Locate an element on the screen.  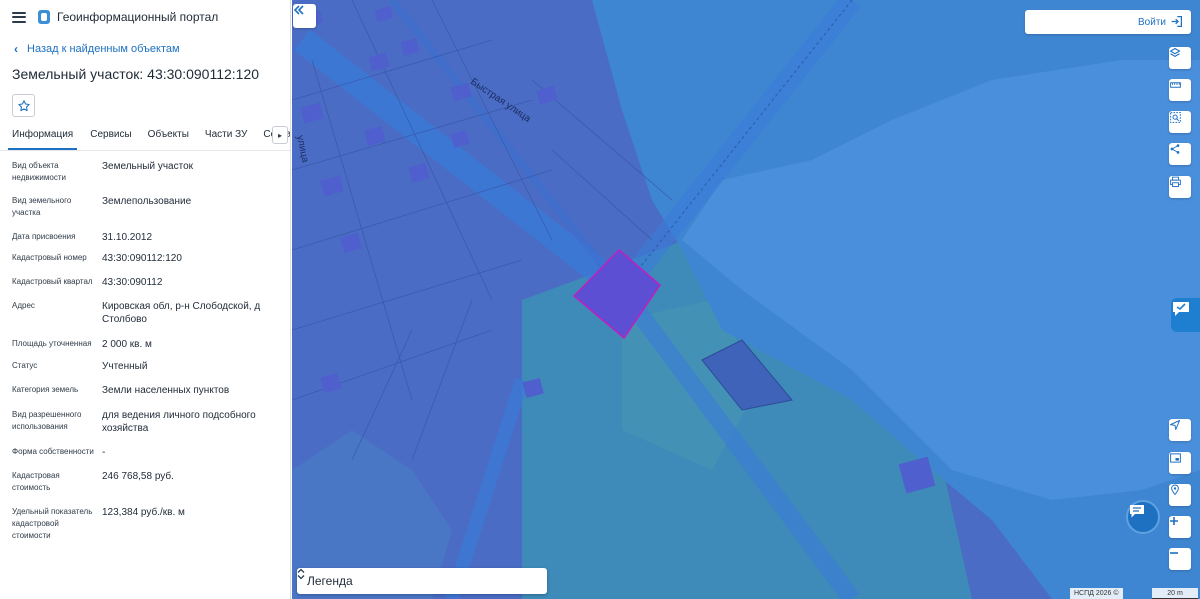
select-area-button is located at coordinates (1180, 122).